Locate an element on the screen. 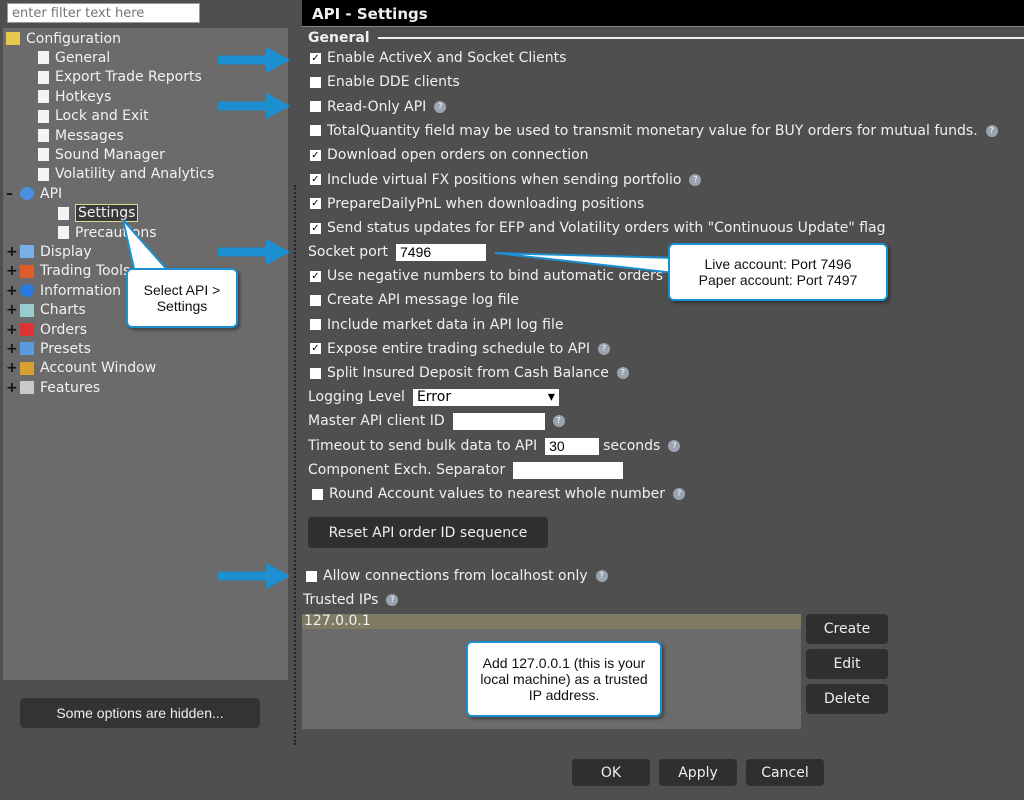 The image size is (1024, 800). tree-item-orders: + Orders is located at coordinates (46, 329).